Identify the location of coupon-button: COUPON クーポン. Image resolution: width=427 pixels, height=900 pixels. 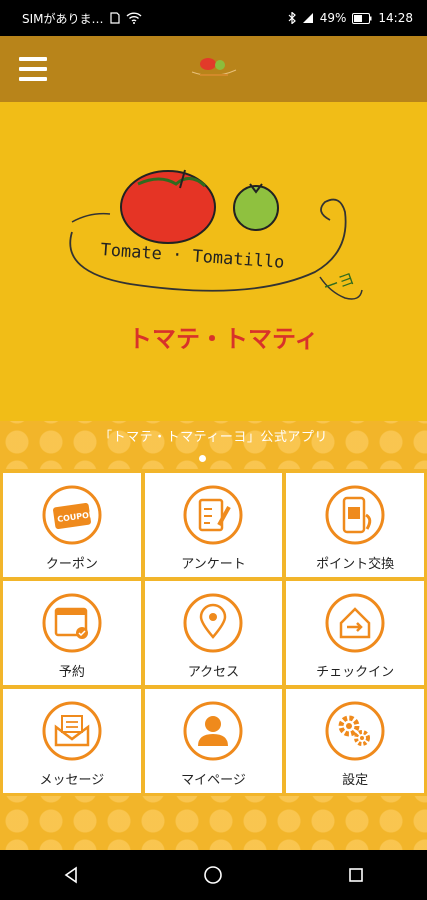
(72, 525).